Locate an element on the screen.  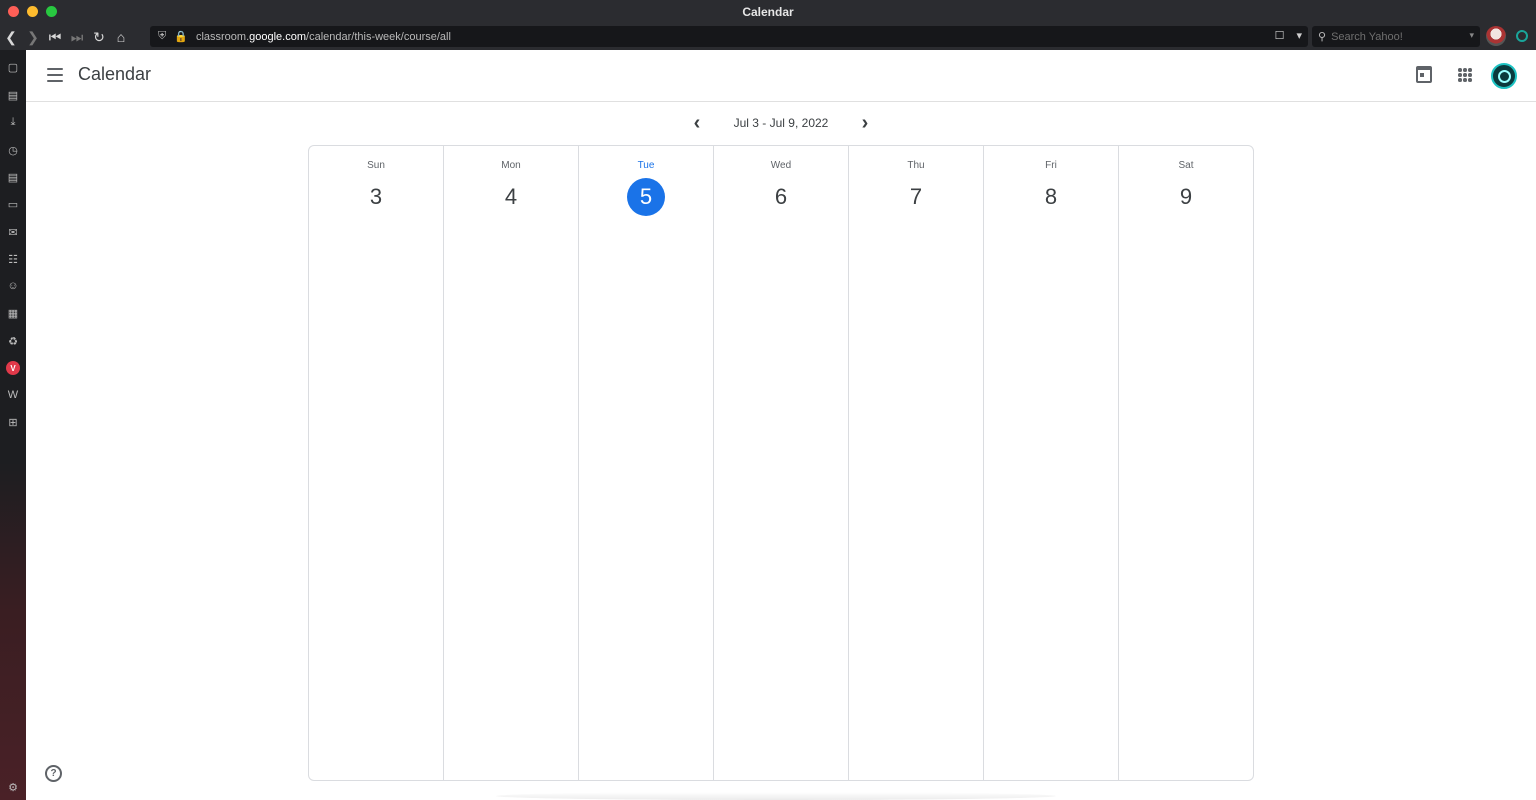
next-week-button: › is located at coordinates (865, 123).